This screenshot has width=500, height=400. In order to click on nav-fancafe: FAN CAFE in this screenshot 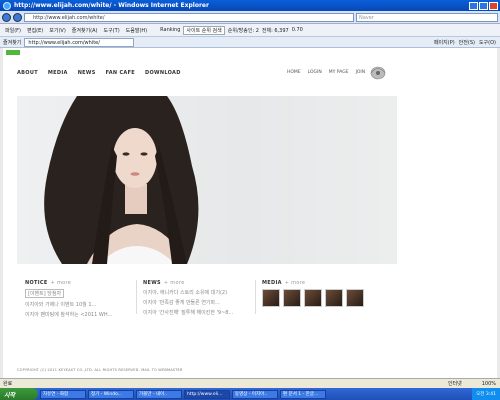, I will do `click(120, 73)`.